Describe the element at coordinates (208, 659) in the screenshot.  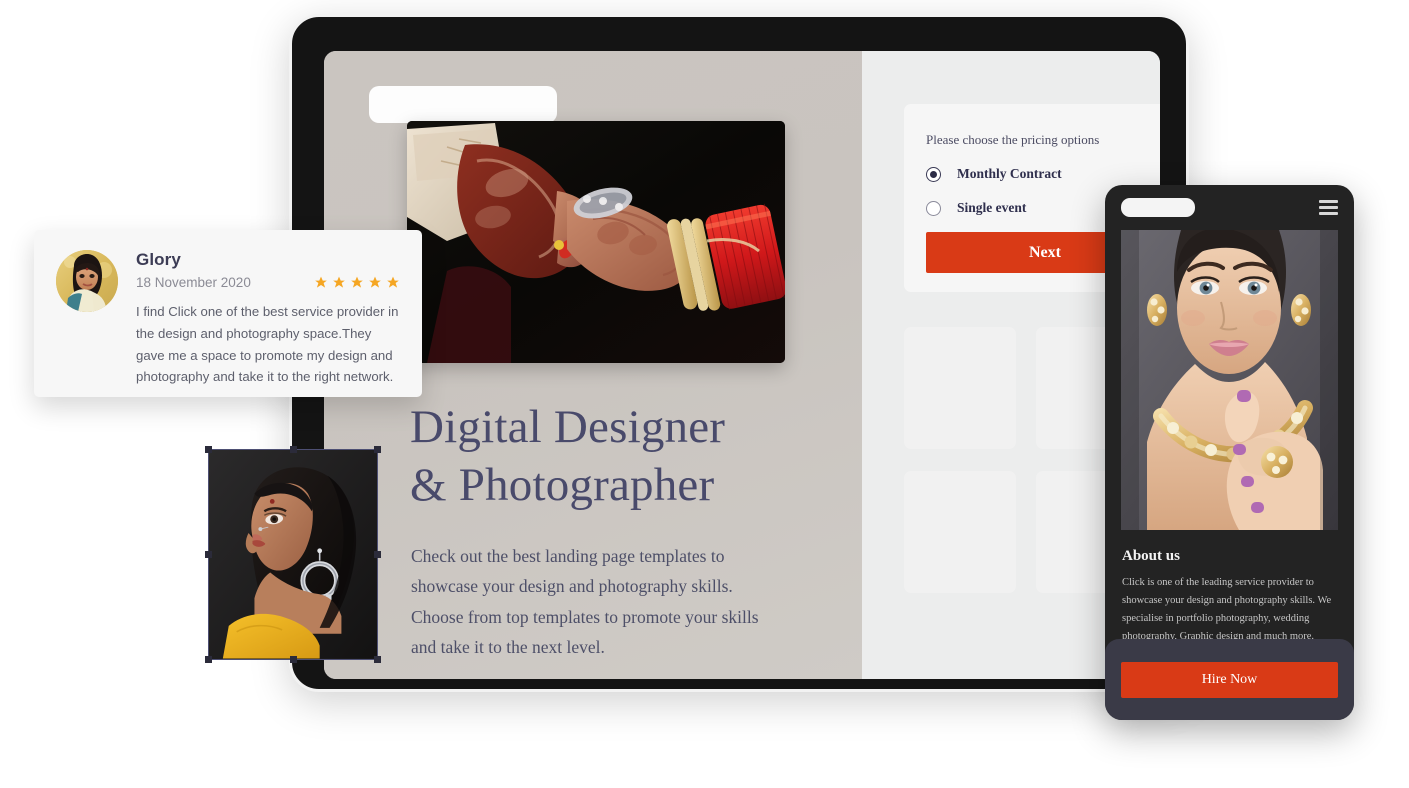
I see `resize-handle-bottom-left` at that location.